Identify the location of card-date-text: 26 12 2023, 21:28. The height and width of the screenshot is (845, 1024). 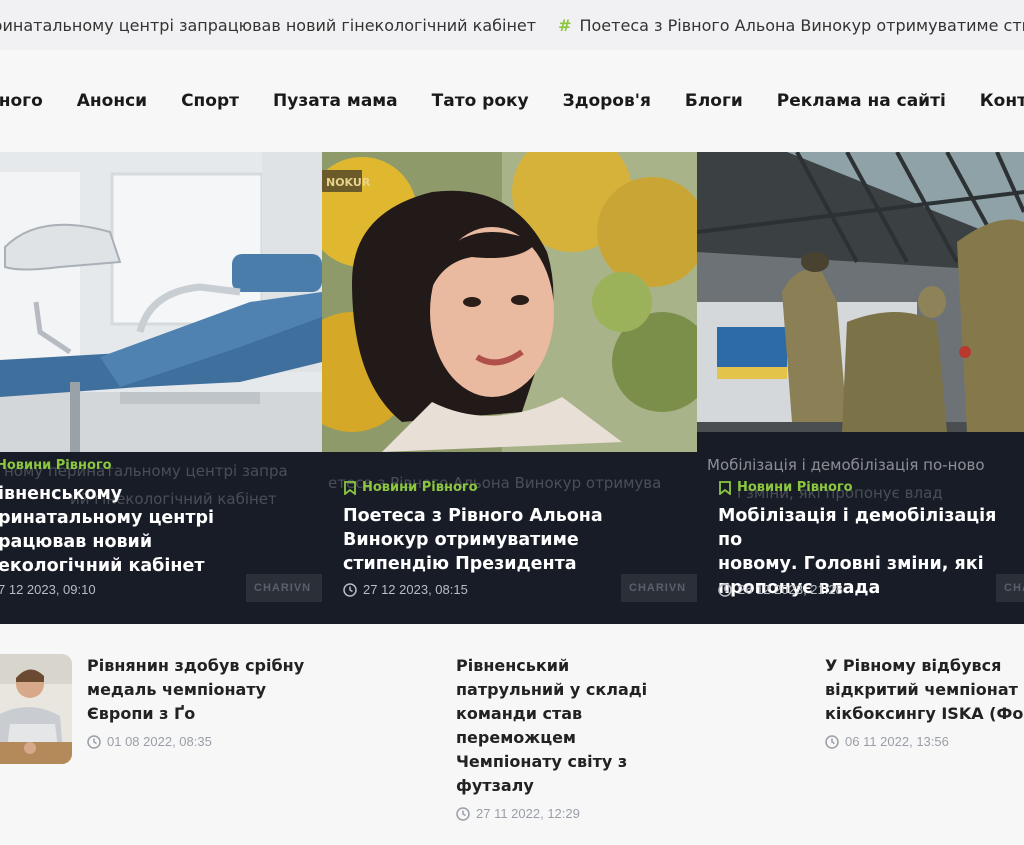
(790, 589).